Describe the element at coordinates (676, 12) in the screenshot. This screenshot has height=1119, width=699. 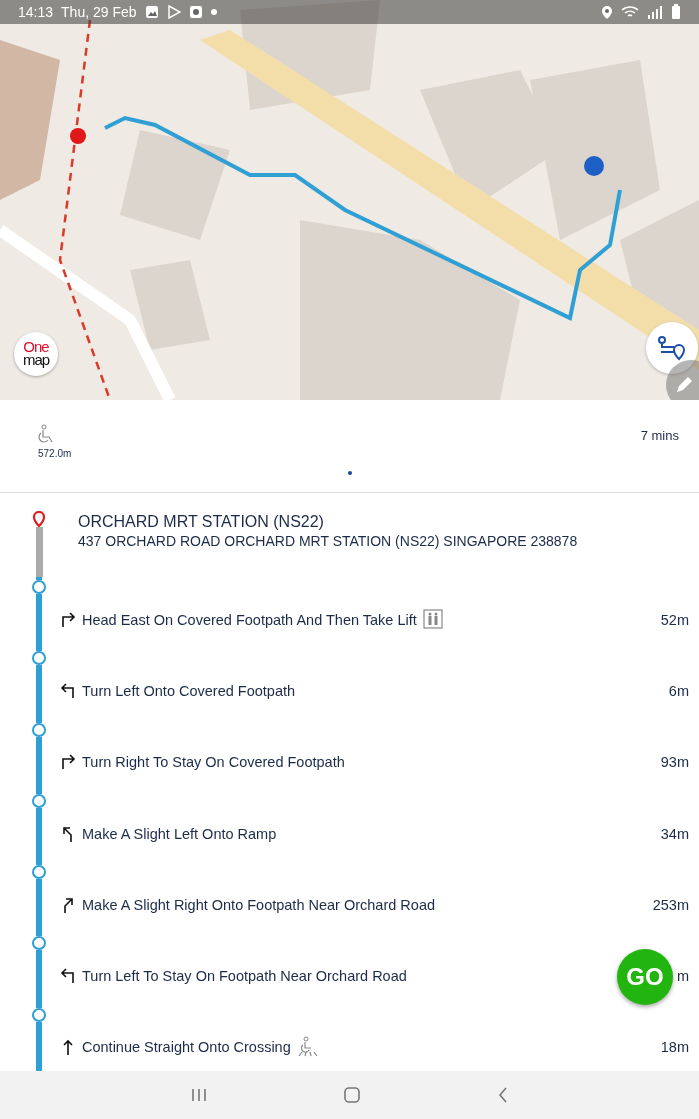
I see `battery-icon` at that location.